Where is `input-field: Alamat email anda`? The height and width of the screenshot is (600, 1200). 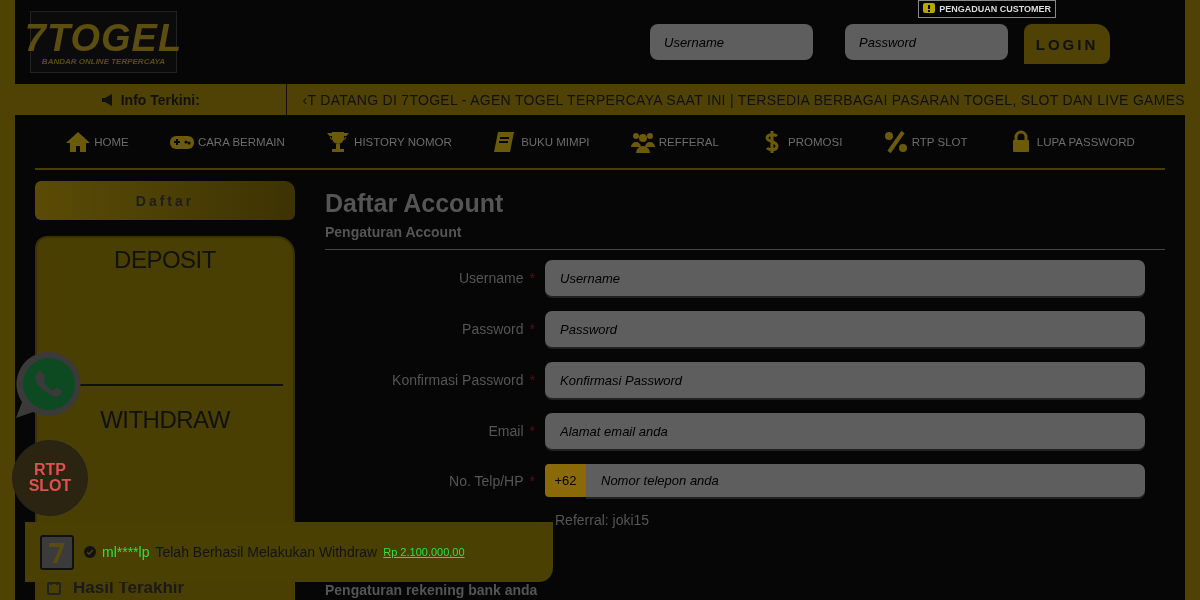
input-field: Alamat email anda is located at coordinates (845, 431).